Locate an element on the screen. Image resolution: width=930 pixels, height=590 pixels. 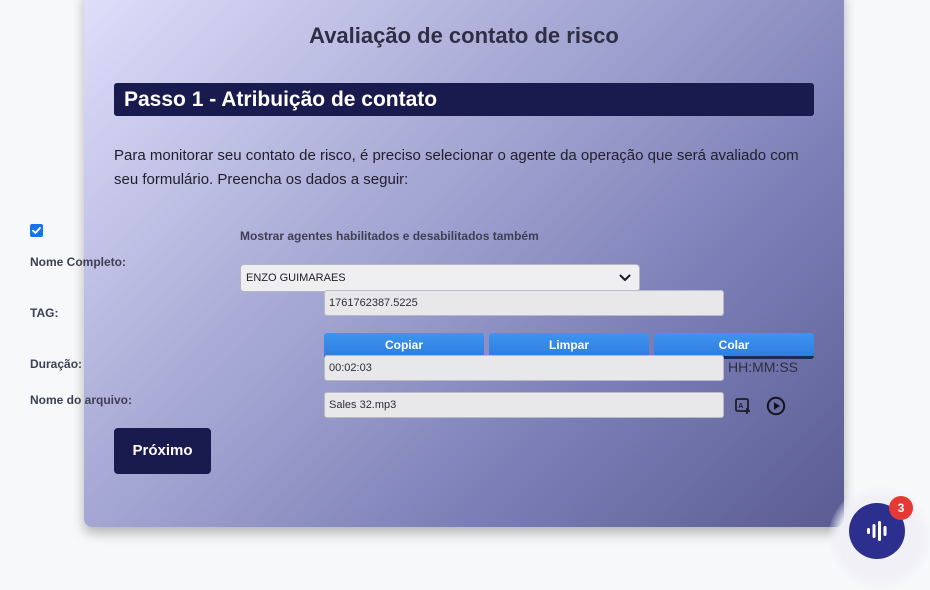
play-icon is located at coordinates (776, 406).